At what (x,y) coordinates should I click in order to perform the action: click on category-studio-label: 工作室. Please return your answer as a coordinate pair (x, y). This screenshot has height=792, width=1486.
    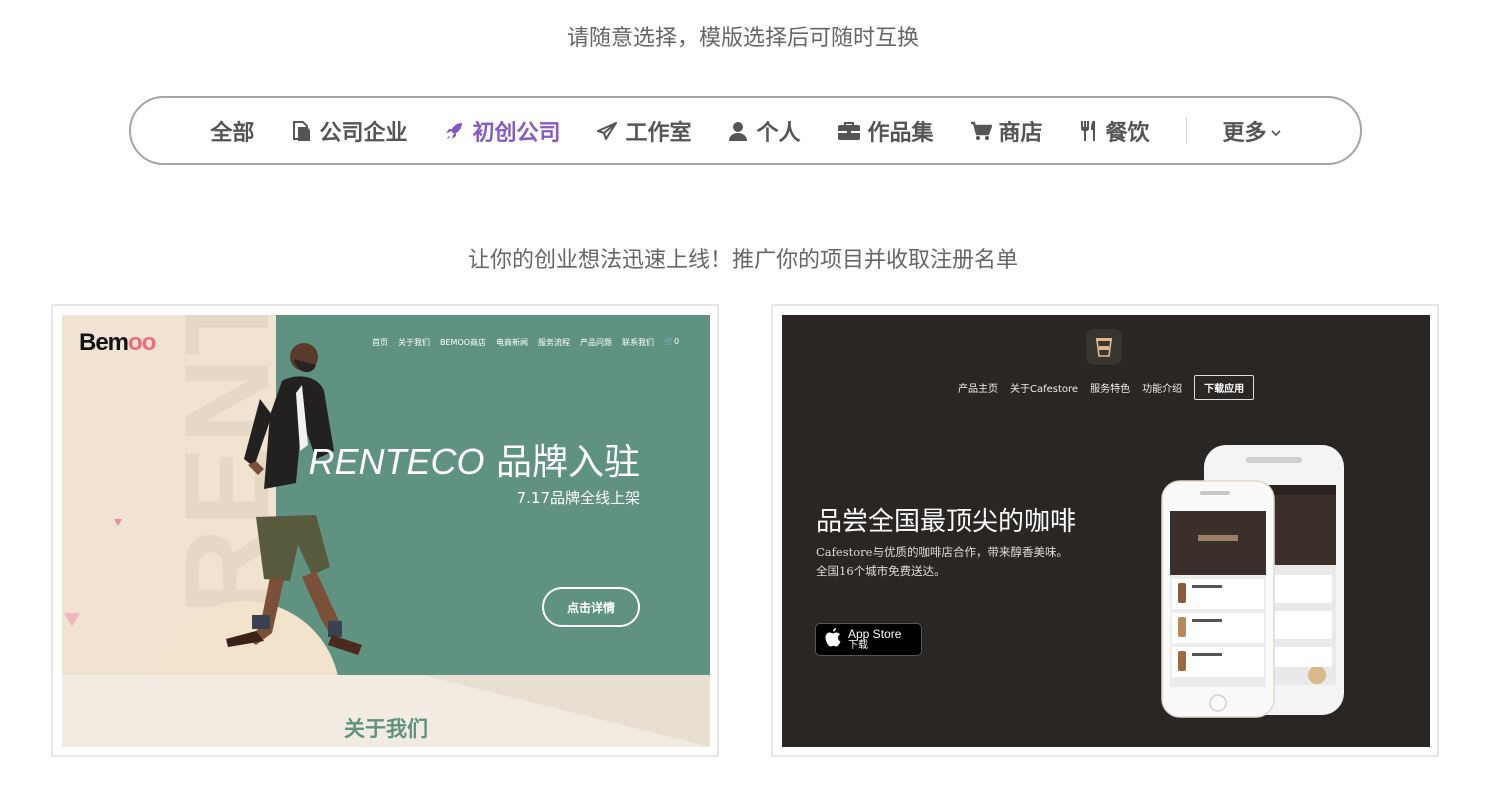
    Looking at the image, I should click on (658, 133).